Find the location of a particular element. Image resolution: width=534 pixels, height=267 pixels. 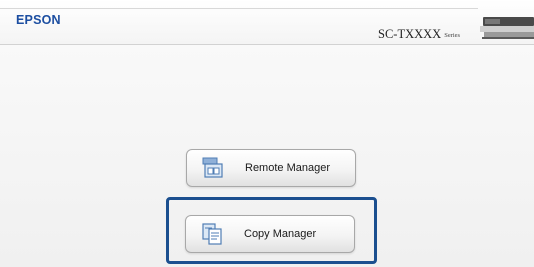

brand-logo: EPSON is located at coordinates (38, 20).